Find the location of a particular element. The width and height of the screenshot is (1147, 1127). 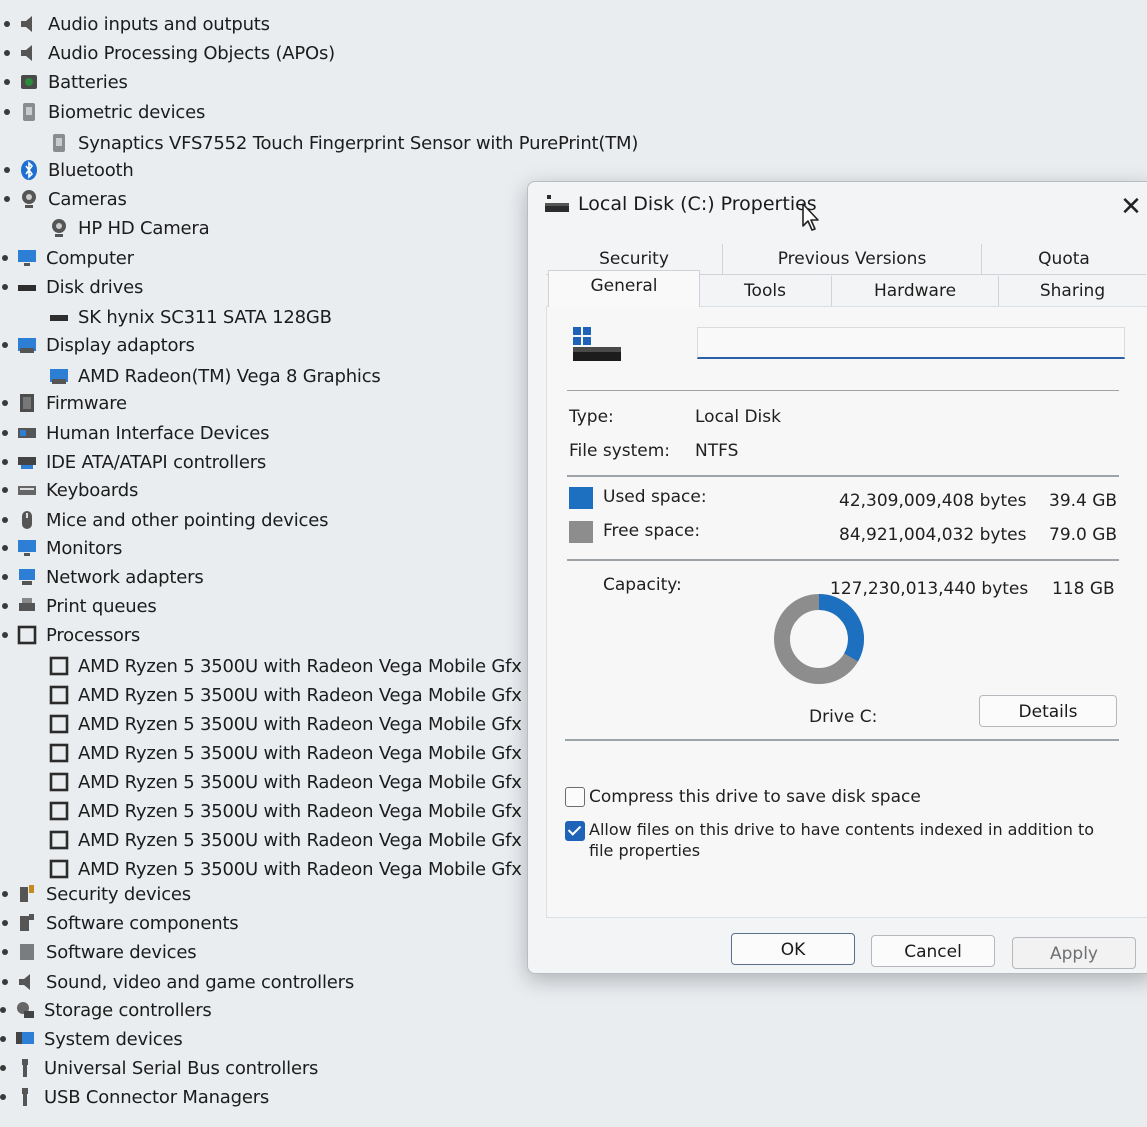

ok-button: OK is located at coordinates (793, 949).